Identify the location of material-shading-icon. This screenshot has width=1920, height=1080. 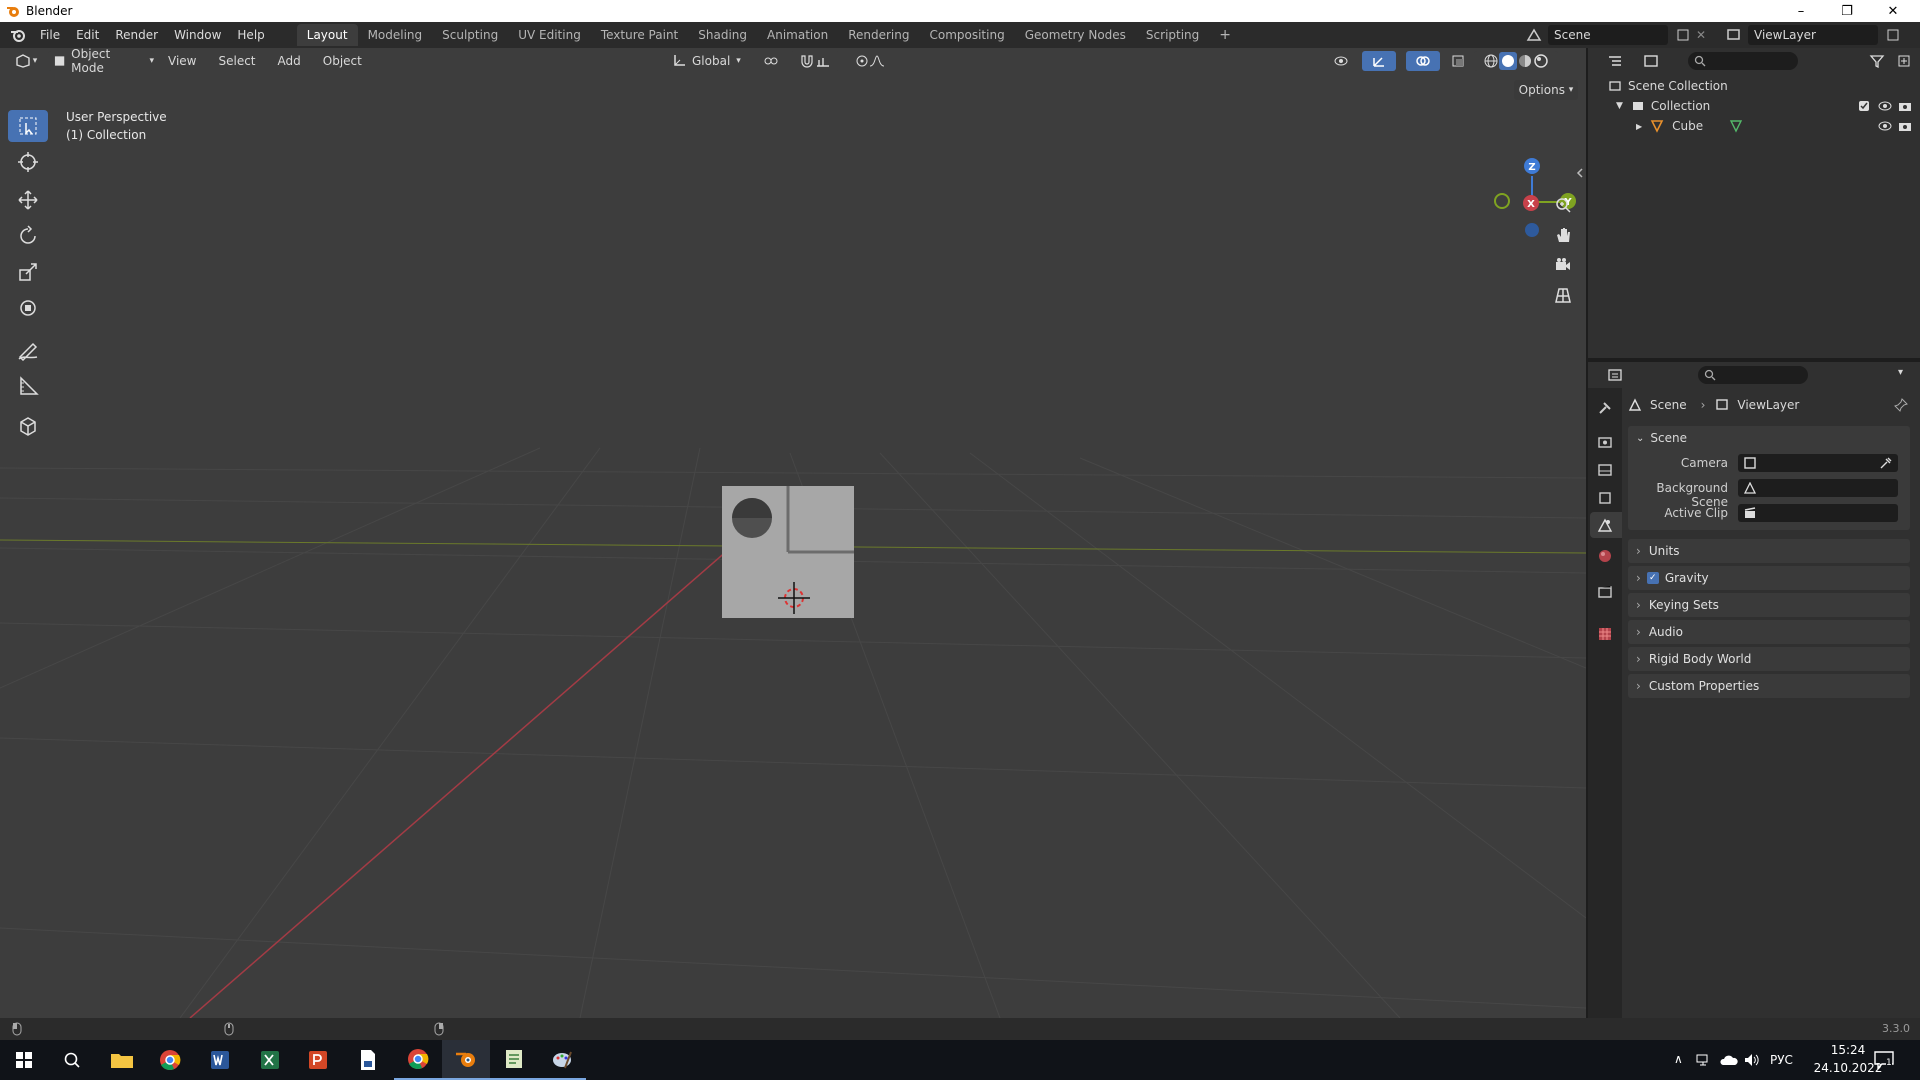
(1525, 61).